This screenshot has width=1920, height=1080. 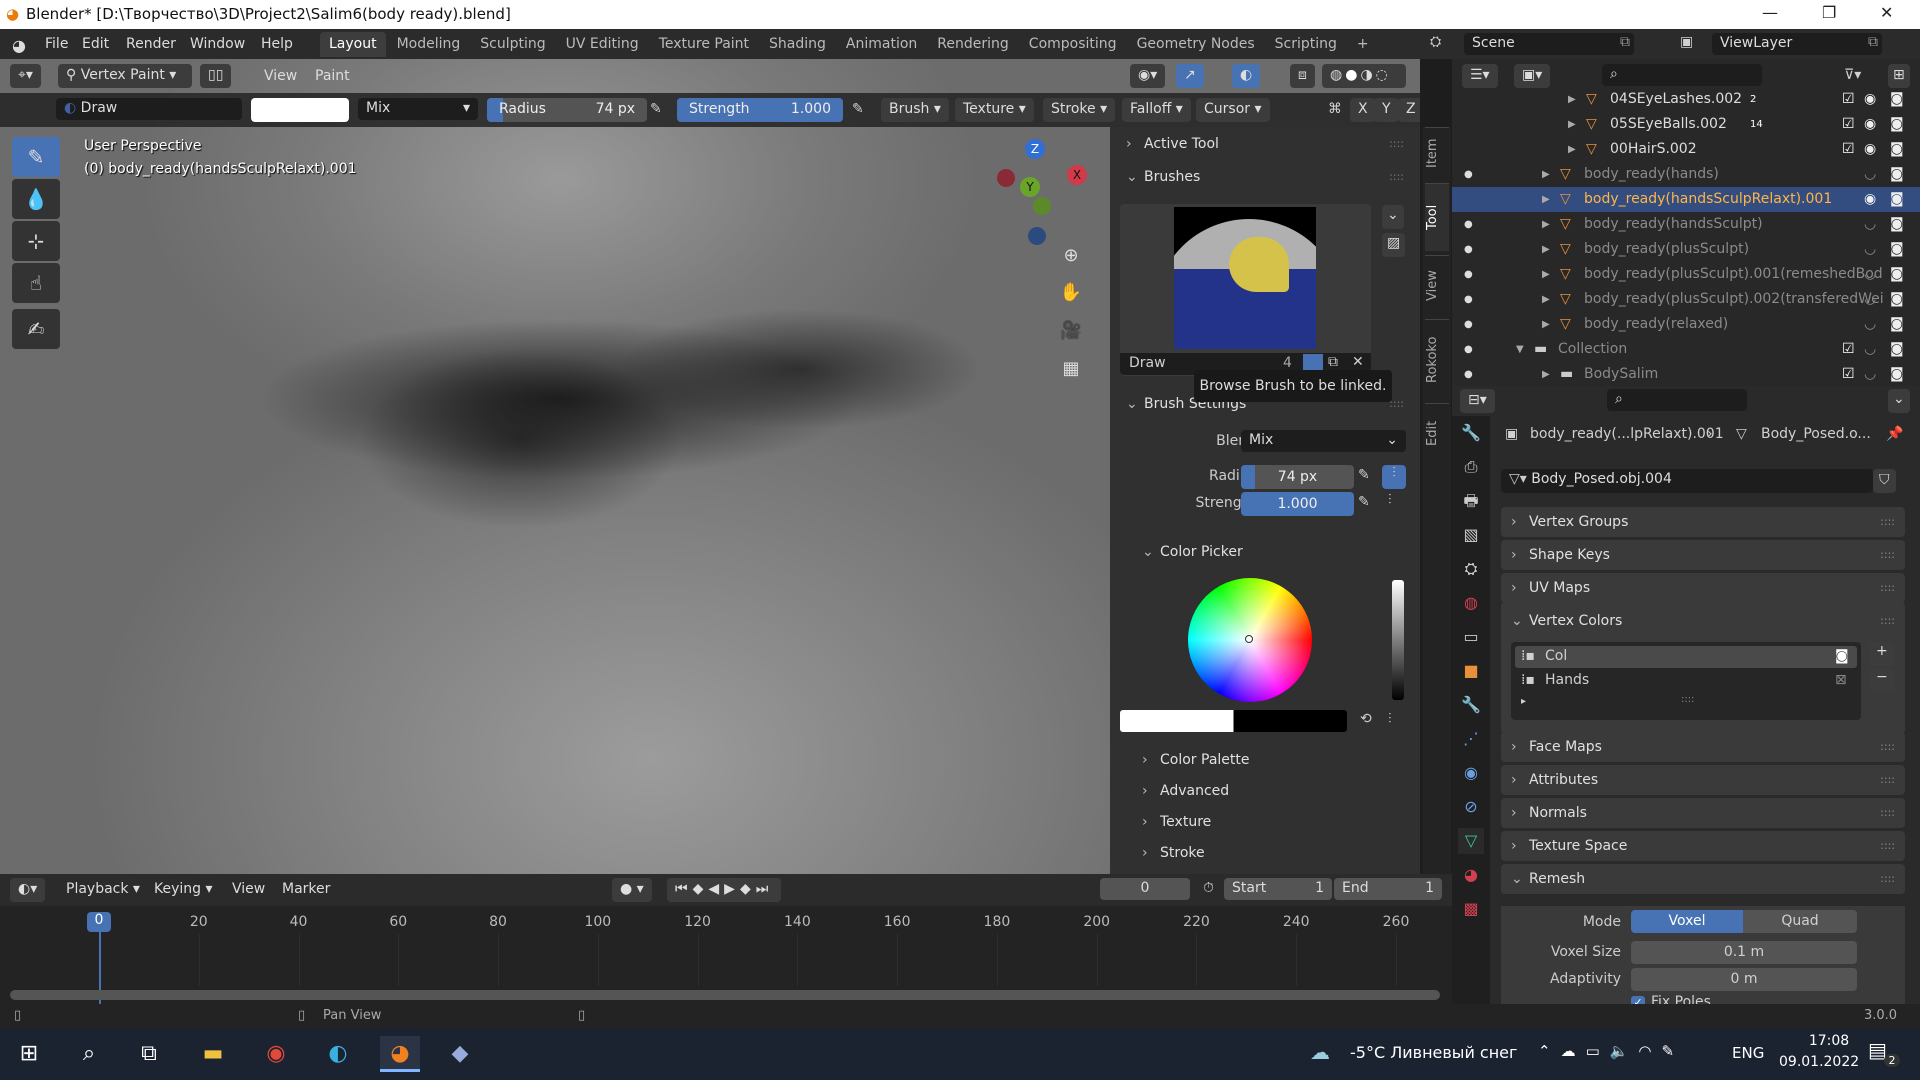 I want to click on outliner-row: ● ▶ ▽ body_ready(hands) ◡ ◙, so click(x=1686, y=174).